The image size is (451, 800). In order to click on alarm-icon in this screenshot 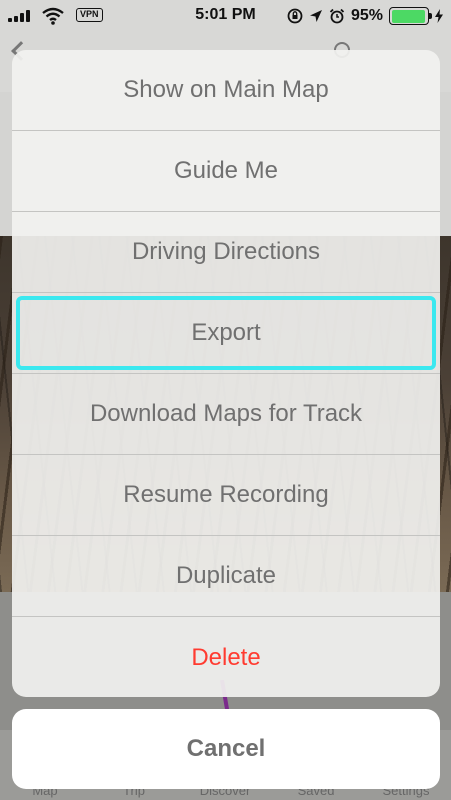, I will do `click(337, 16)`.